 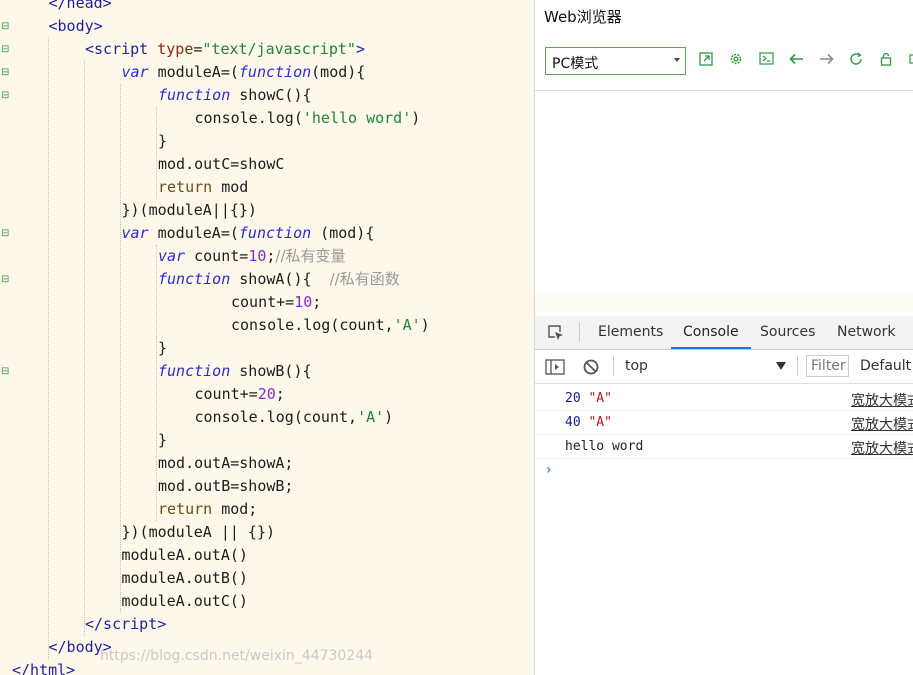 I want to click on terminal-icon, so click(x=766, y=61).